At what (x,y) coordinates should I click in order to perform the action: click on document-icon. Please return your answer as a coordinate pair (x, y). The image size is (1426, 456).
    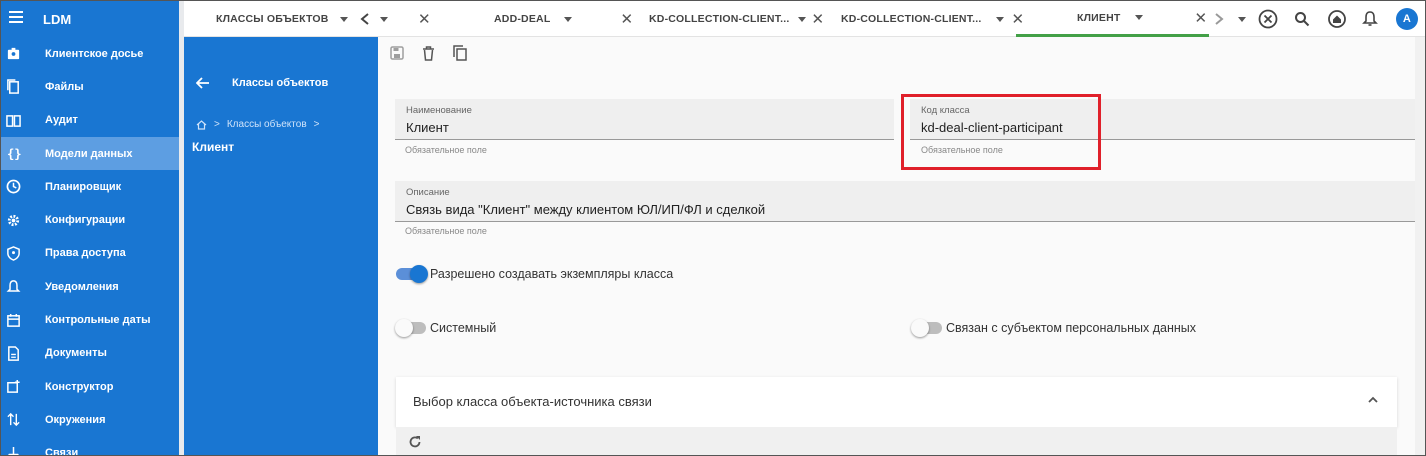
    Looking at the image, I should click on (13, 353).